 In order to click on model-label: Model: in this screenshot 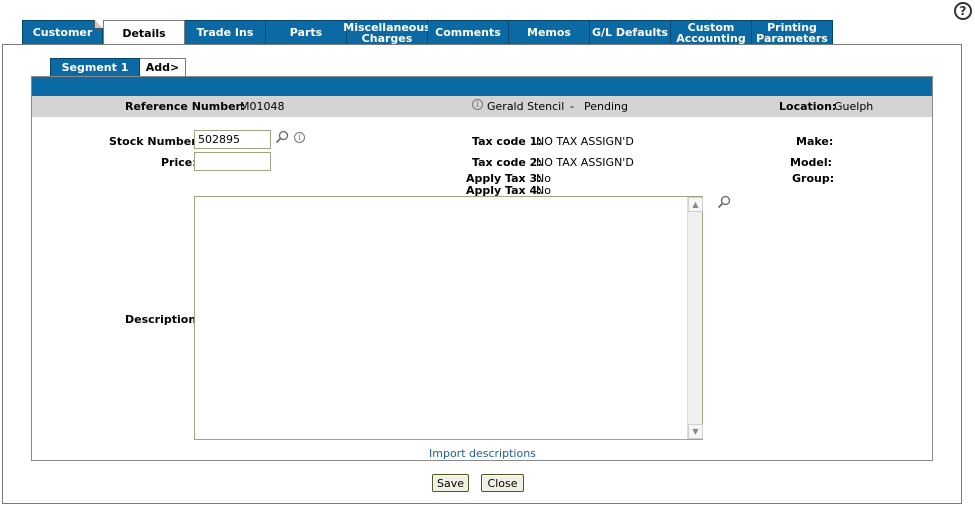, I will do `click(811, 162)`.